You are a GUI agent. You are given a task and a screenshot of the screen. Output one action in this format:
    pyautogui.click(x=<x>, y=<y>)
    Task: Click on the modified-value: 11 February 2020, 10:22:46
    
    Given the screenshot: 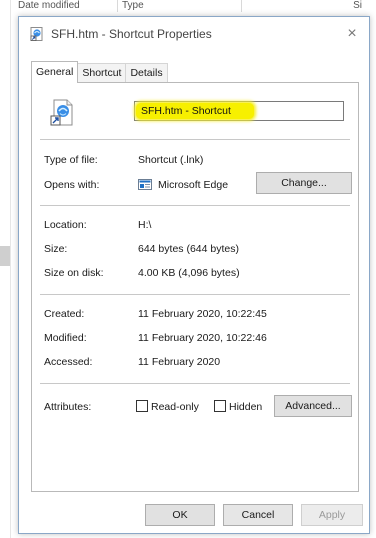 What is the action you would take?
    pyautogui.click(x=202, y=338)
    